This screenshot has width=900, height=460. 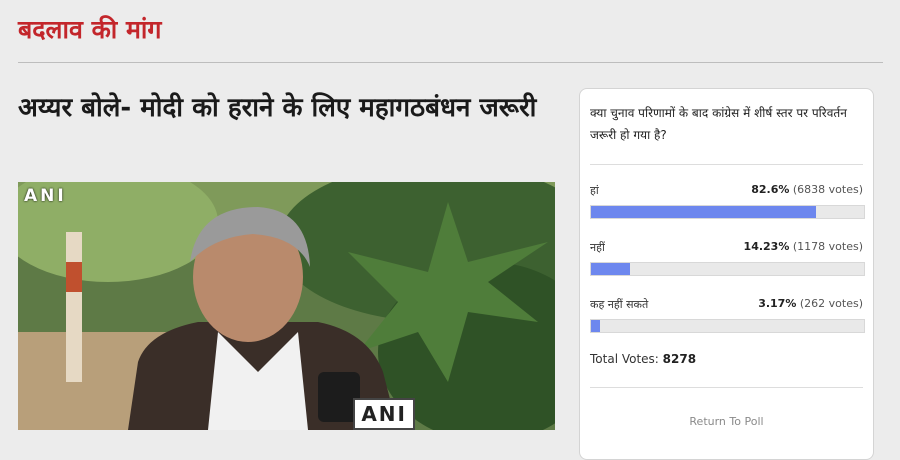 What do you see at coordinates (619, 304) in the screenshot?
I see `poll-option-cantsay-label: कह नहीं सकते` at bounding box center [619, 304].